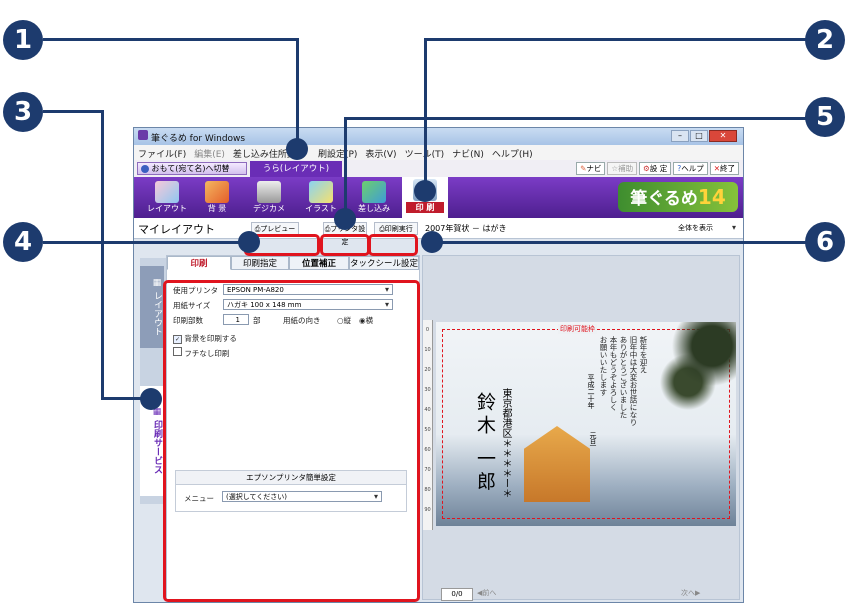  Describe the element at coordinates (486, 593) in the screenshot. I see `prev-button: ◀前へ` at that location.